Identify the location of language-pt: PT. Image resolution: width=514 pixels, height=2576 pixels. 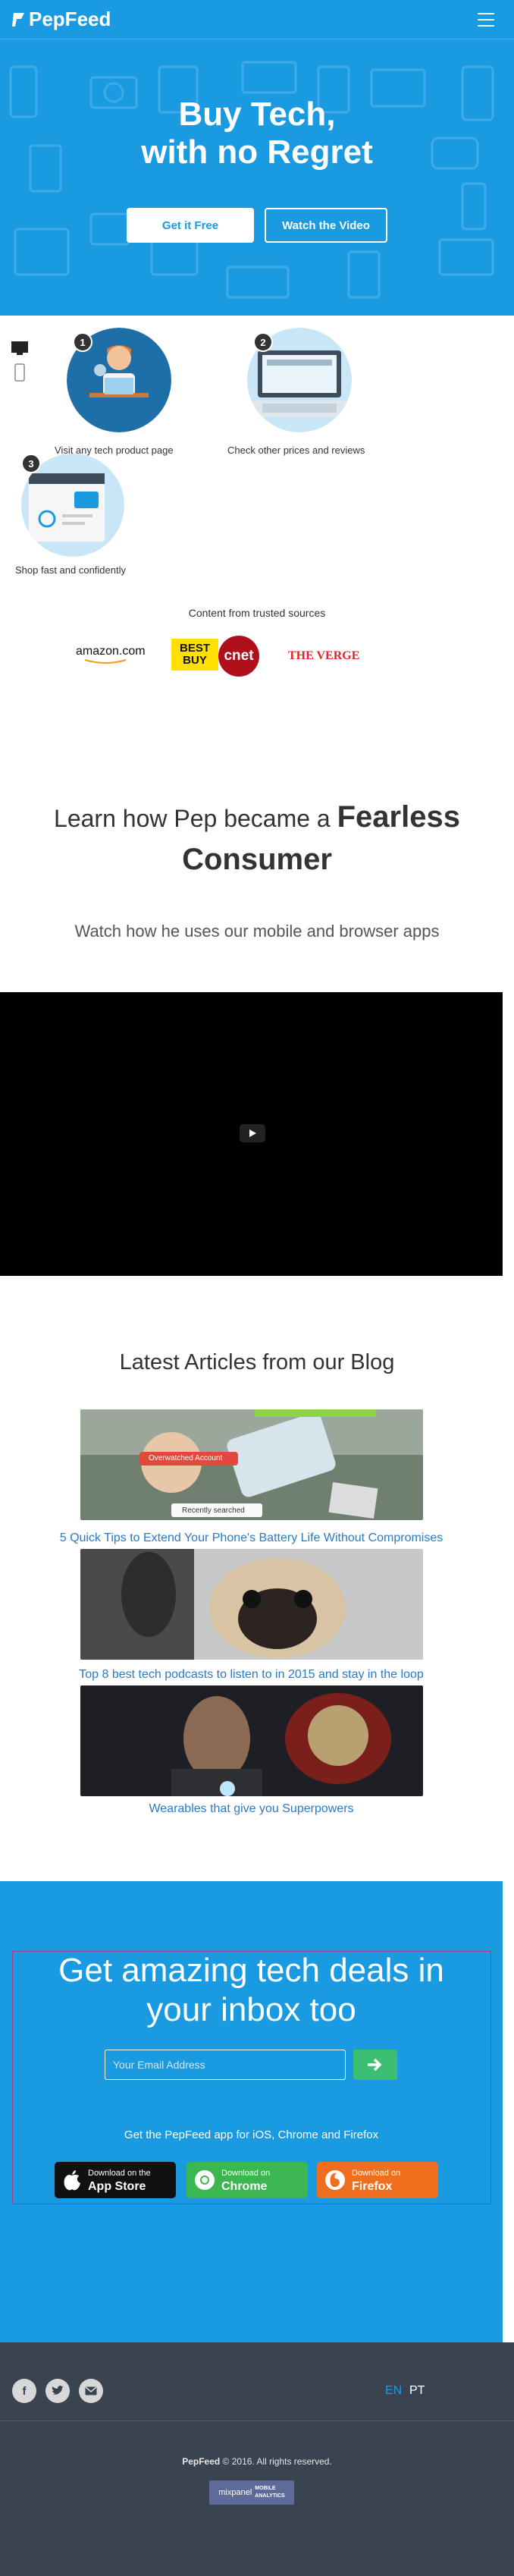
(417, 2391).